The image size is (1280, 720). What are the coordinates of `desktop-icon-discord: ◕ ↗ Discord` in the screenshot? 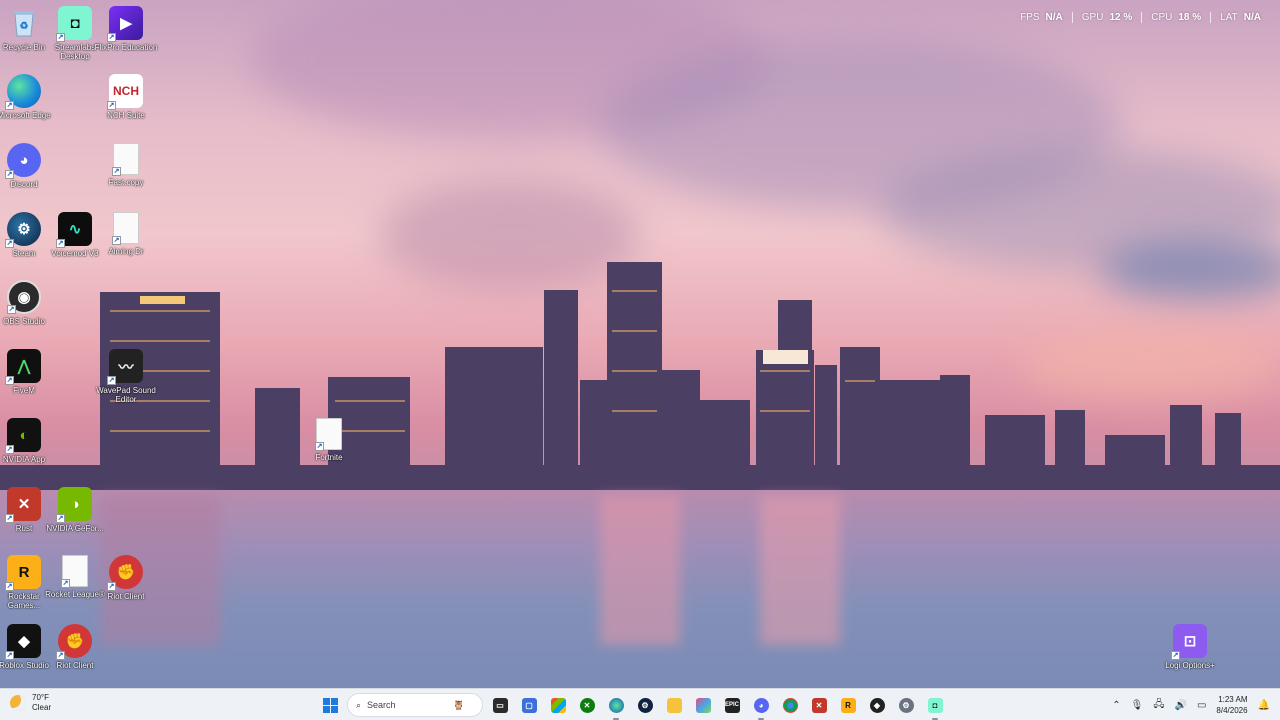 It's located at (28, 166).